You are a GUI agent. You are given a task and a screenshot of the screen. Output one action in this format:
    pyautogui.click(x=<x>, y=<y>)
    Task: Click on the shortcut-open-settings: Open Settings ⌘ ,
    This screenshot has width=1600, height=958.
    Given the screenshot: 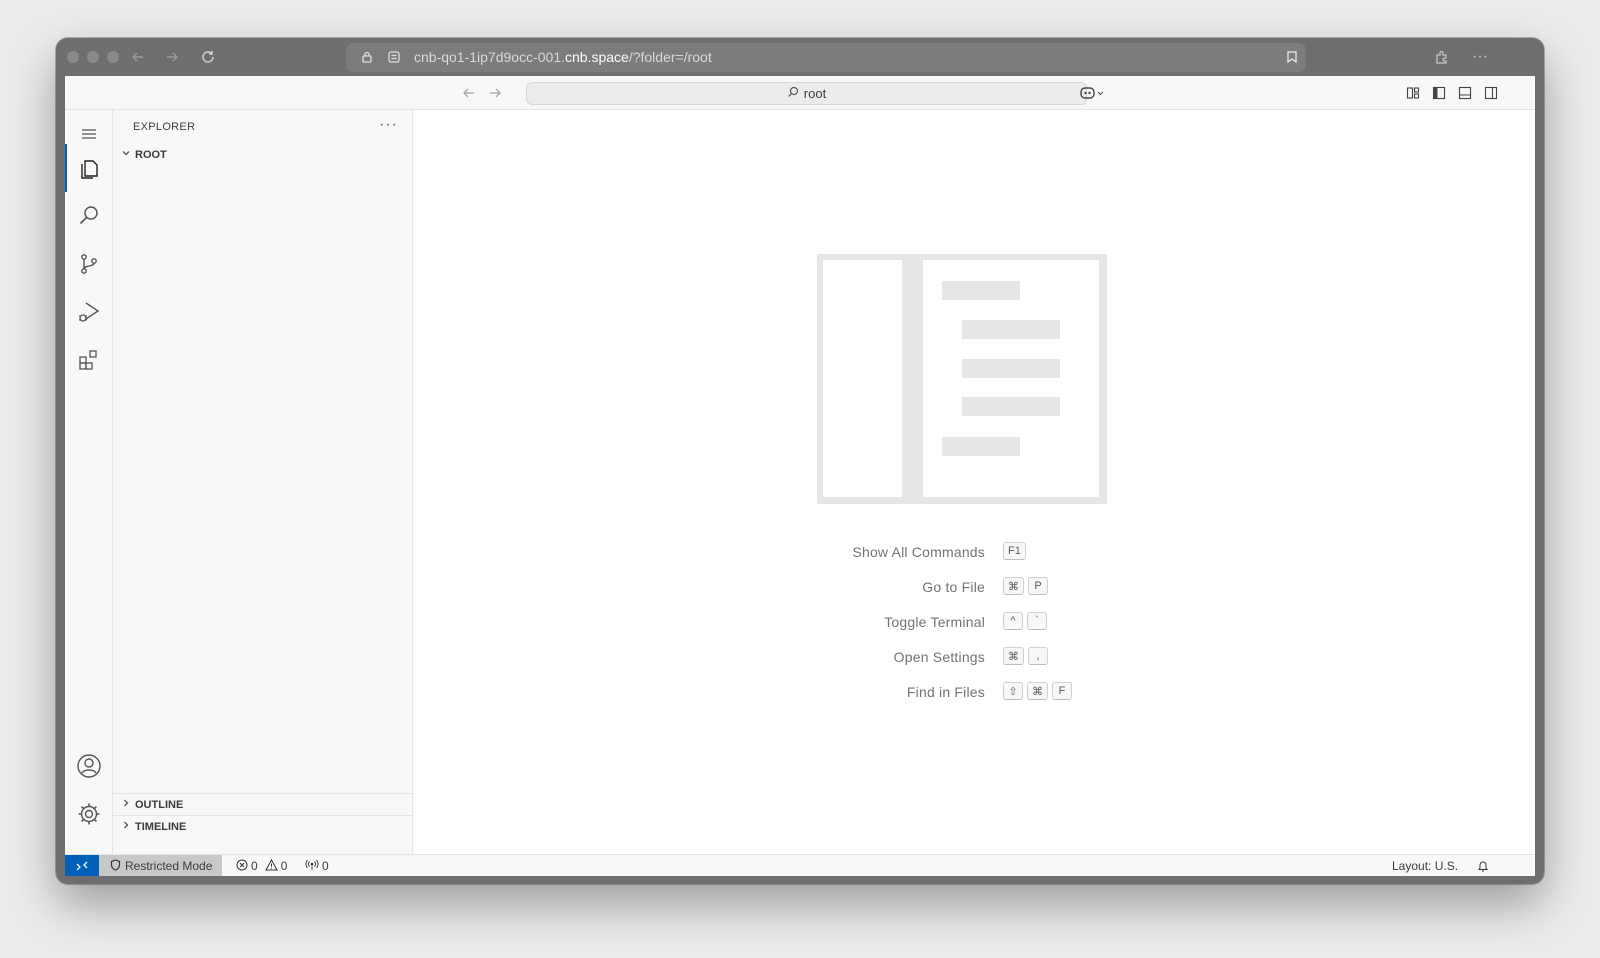 What is the action you would take?
    pyautogui.click(x=974, y=658)
    